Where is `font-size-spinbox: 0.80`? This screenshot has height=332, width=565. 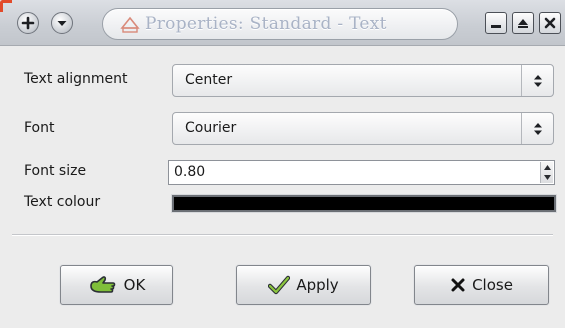
font-size-spinbox: 0.80 is located at coordinates (361, 172).